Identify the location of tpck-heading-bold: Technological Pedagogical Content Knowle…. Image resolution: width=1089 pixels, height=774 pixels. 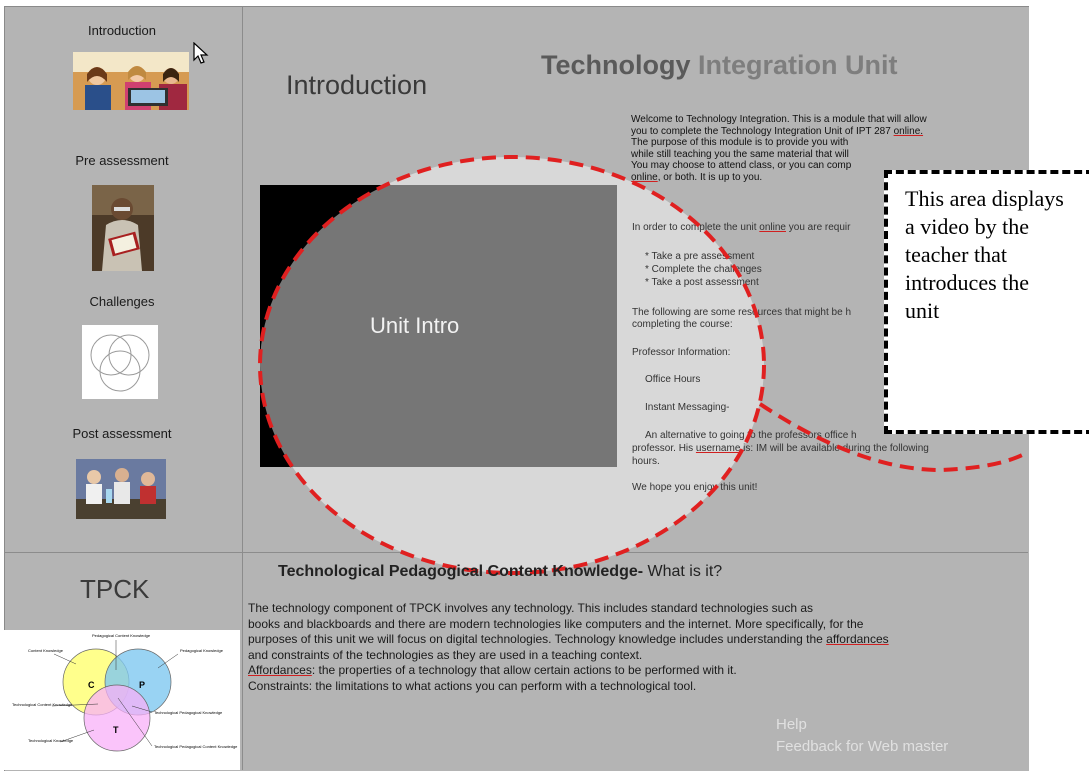
(461, 571).